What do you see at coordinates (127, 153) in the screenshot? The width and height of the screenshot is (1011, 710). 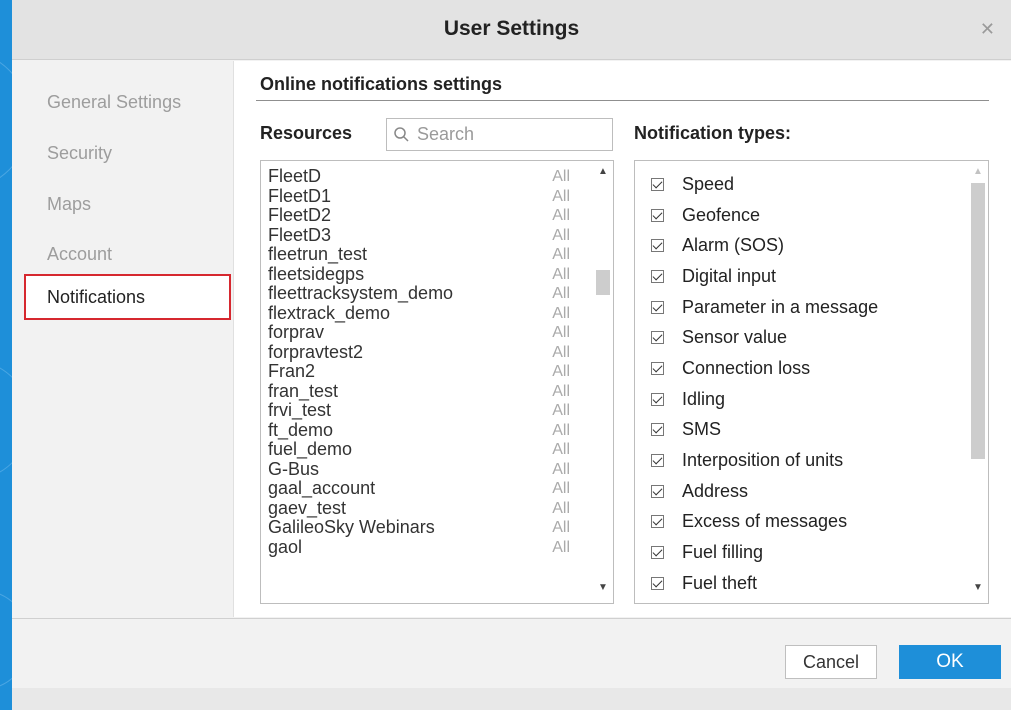 I see `sidebar-item-security: Security` at bounding box center [127, 153].